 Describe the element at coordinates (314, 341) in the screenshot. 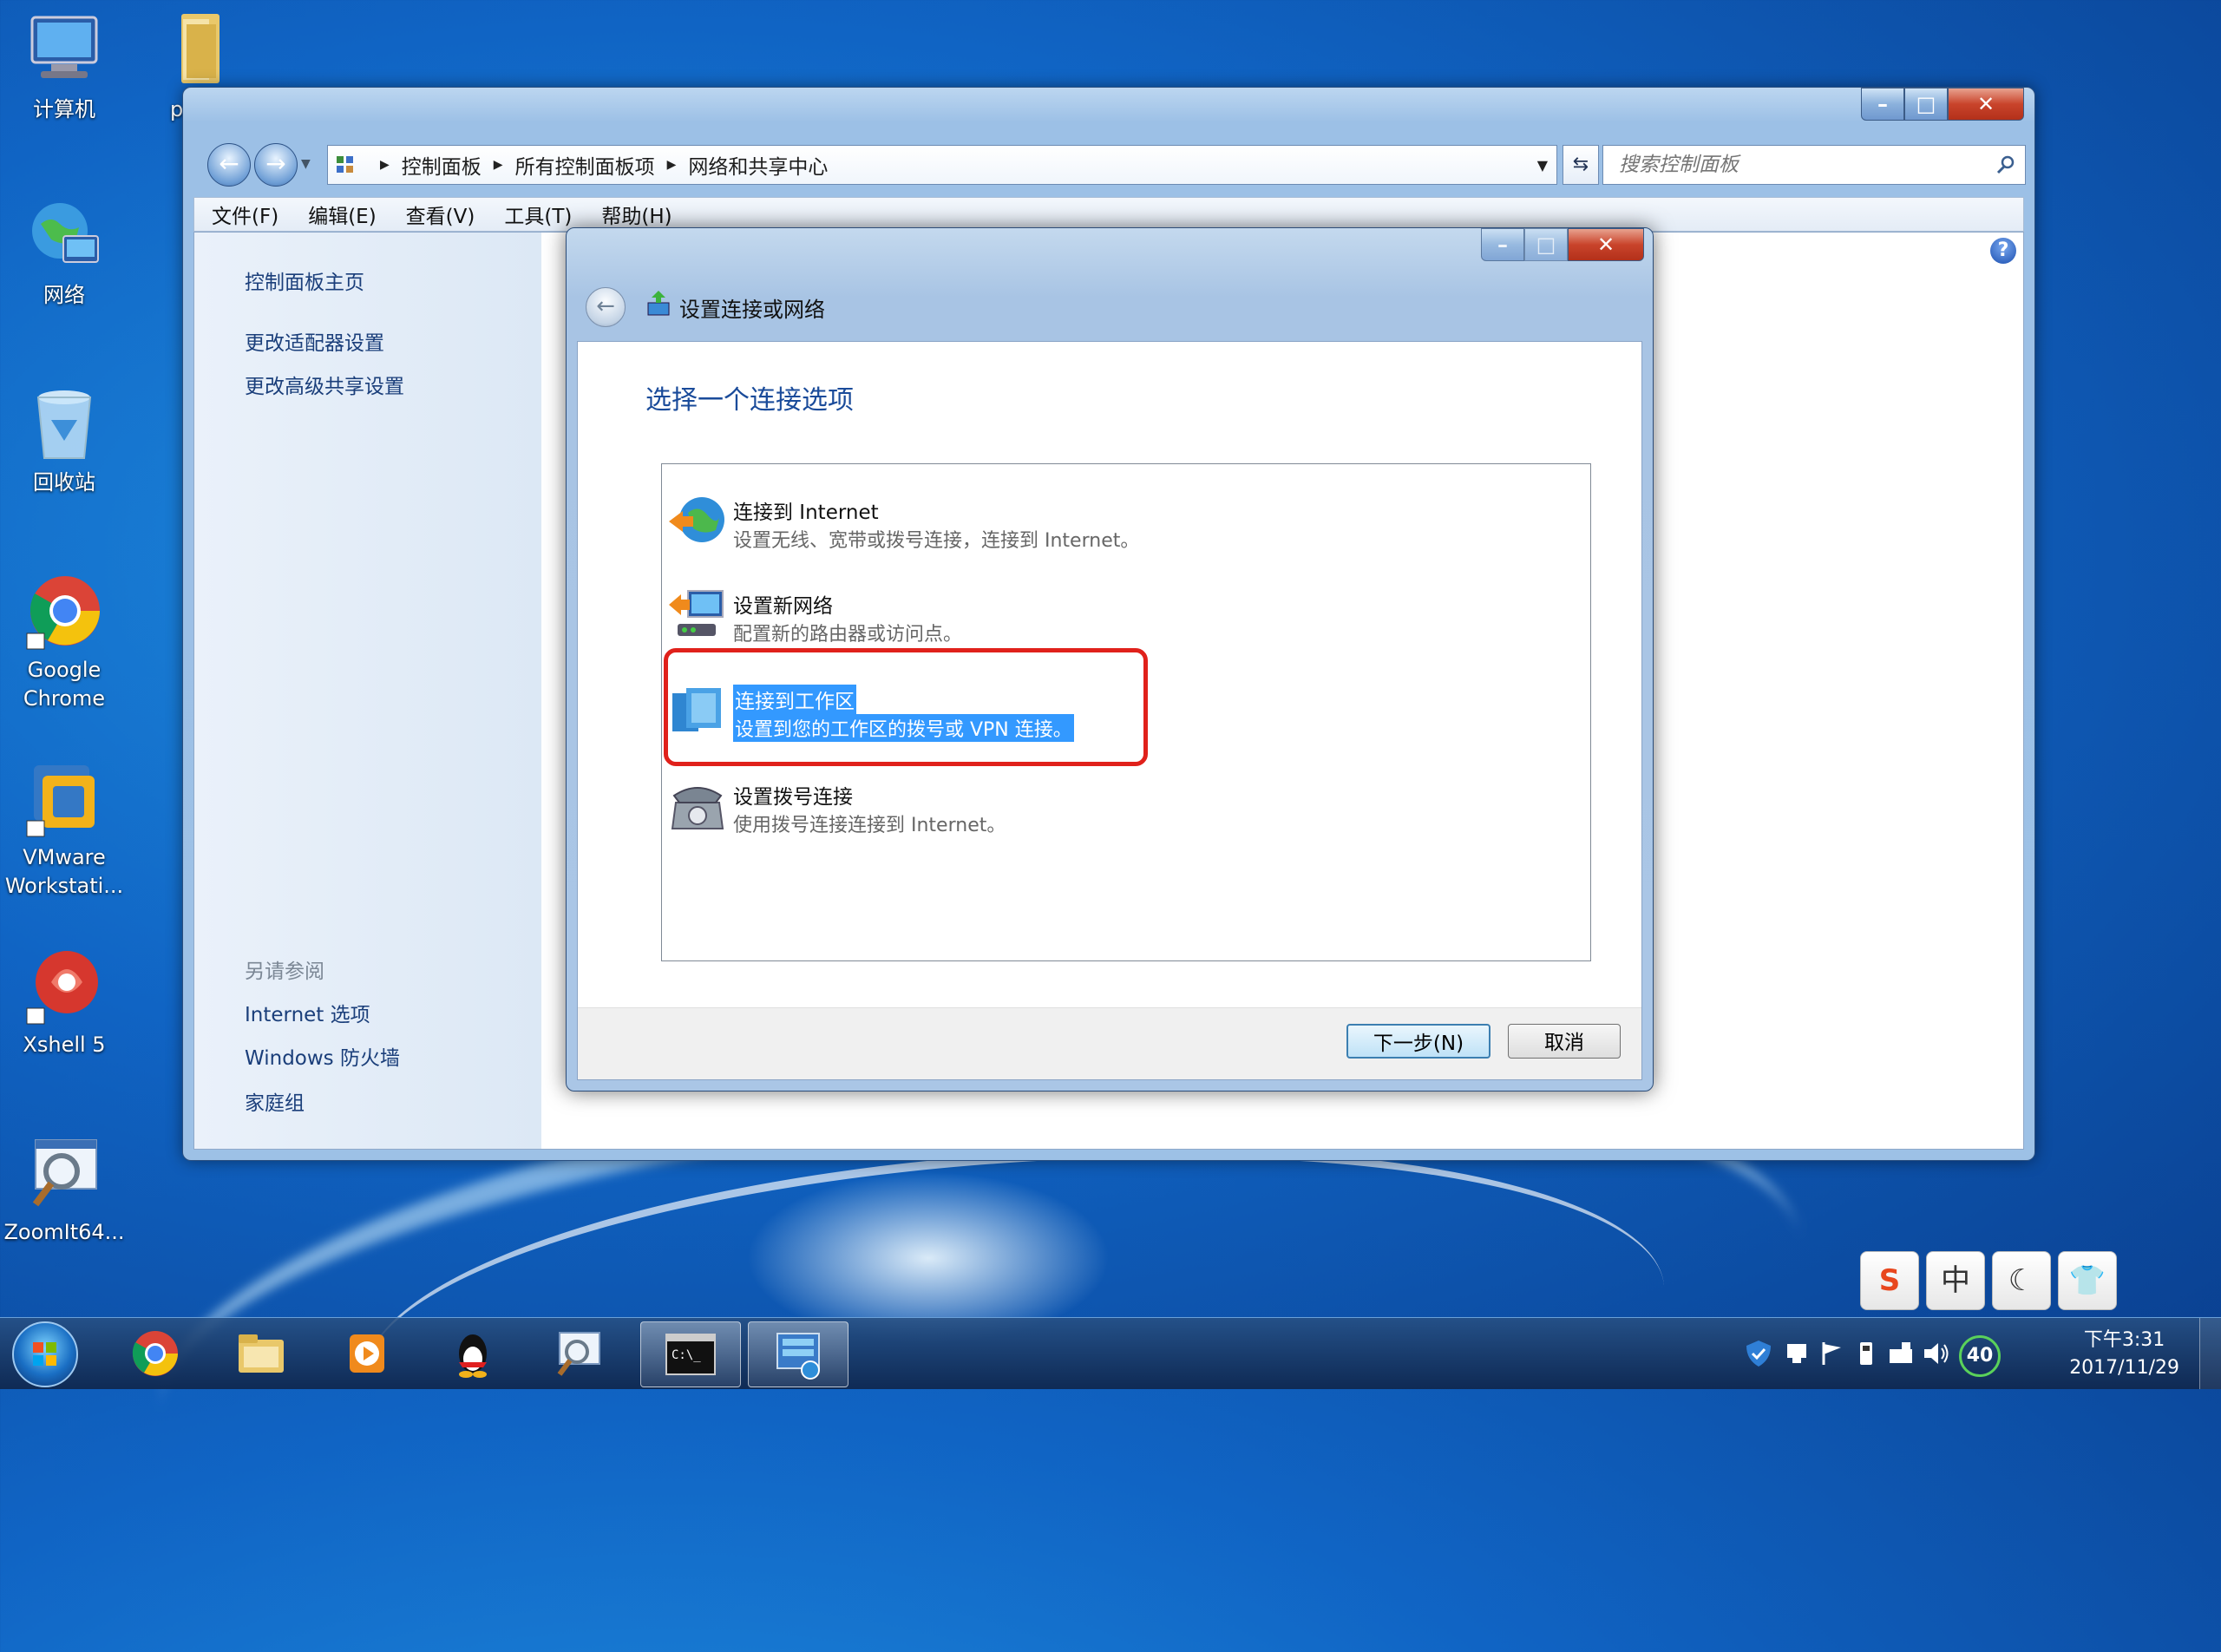

I see `link-change-adapter-settings: 更改适配器设置` at that location.